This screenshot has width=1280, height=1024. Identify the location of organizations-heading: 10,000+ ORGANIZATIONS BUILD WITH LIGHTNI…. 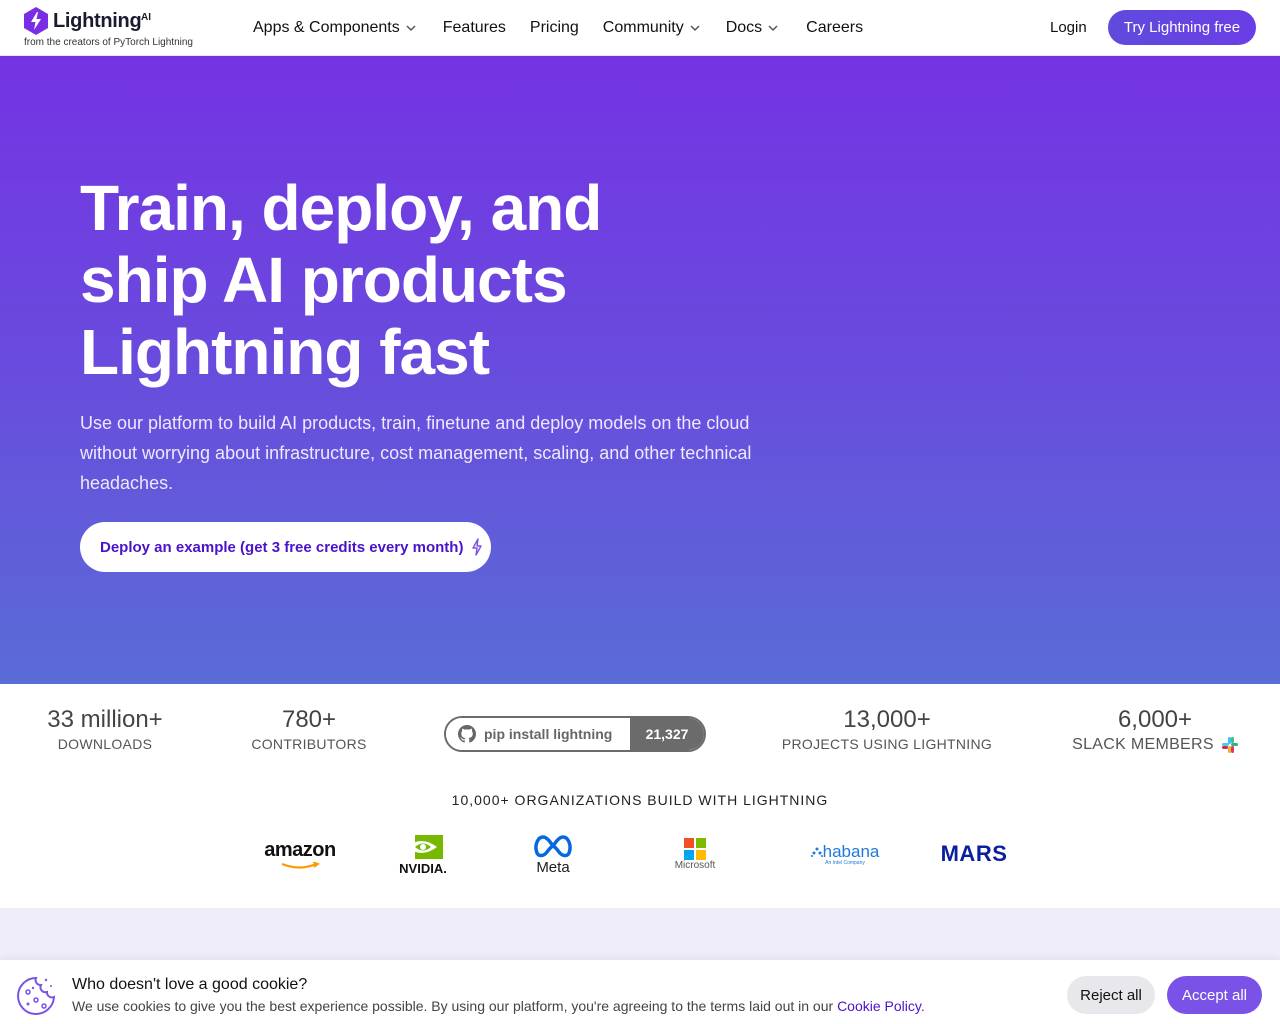
(640, 800).